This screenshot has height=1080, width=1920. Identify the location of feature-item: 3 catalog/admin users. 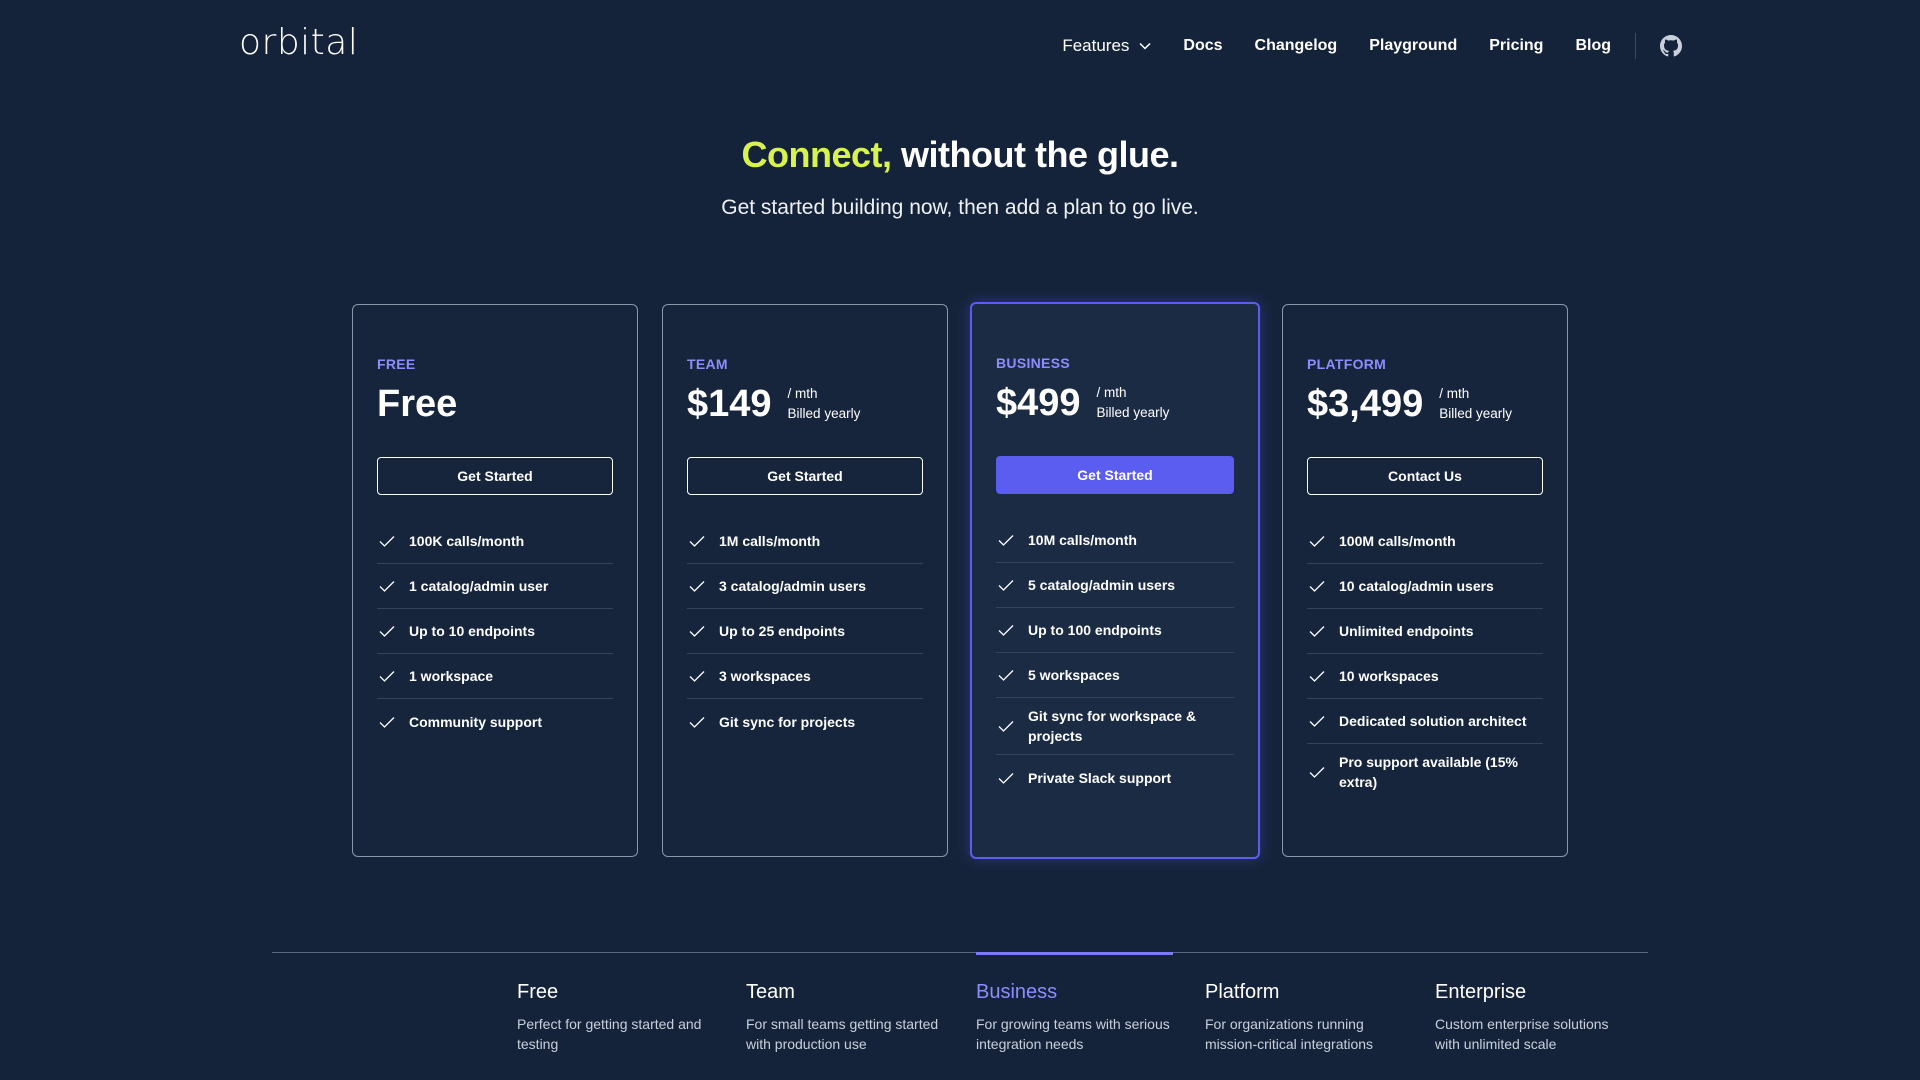
(805, 586).